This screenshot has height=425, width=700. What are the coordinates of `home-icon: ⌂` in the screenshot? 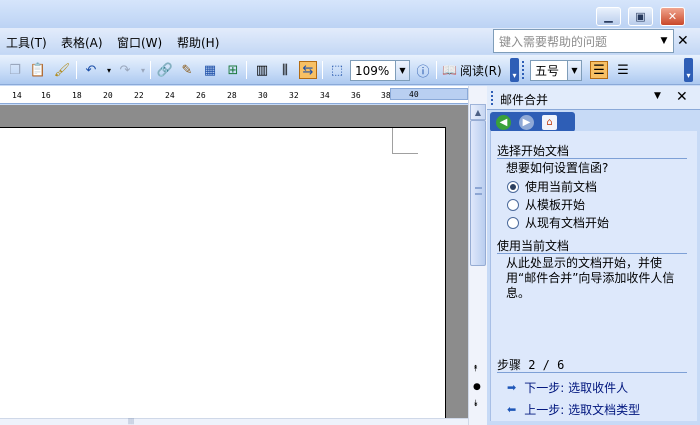 It's located at (549, 122).